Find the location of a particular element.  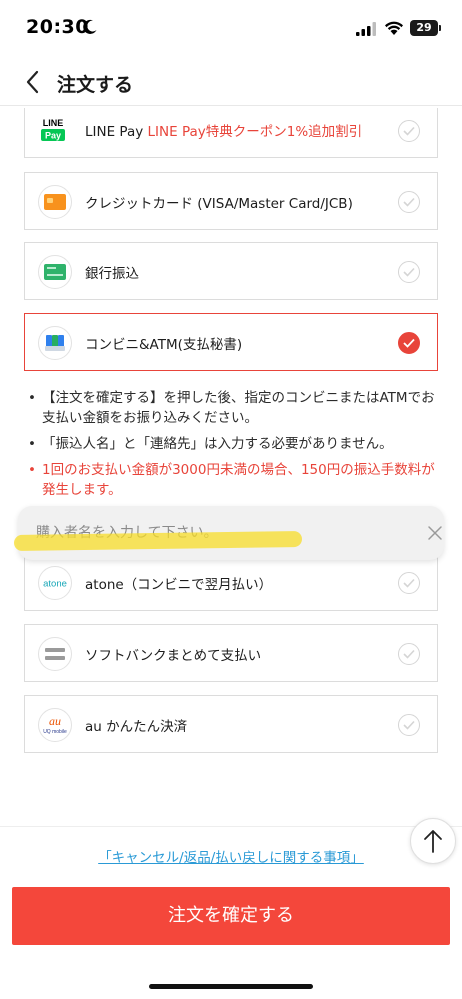

signal-icon is located at coordinates (366, 29).